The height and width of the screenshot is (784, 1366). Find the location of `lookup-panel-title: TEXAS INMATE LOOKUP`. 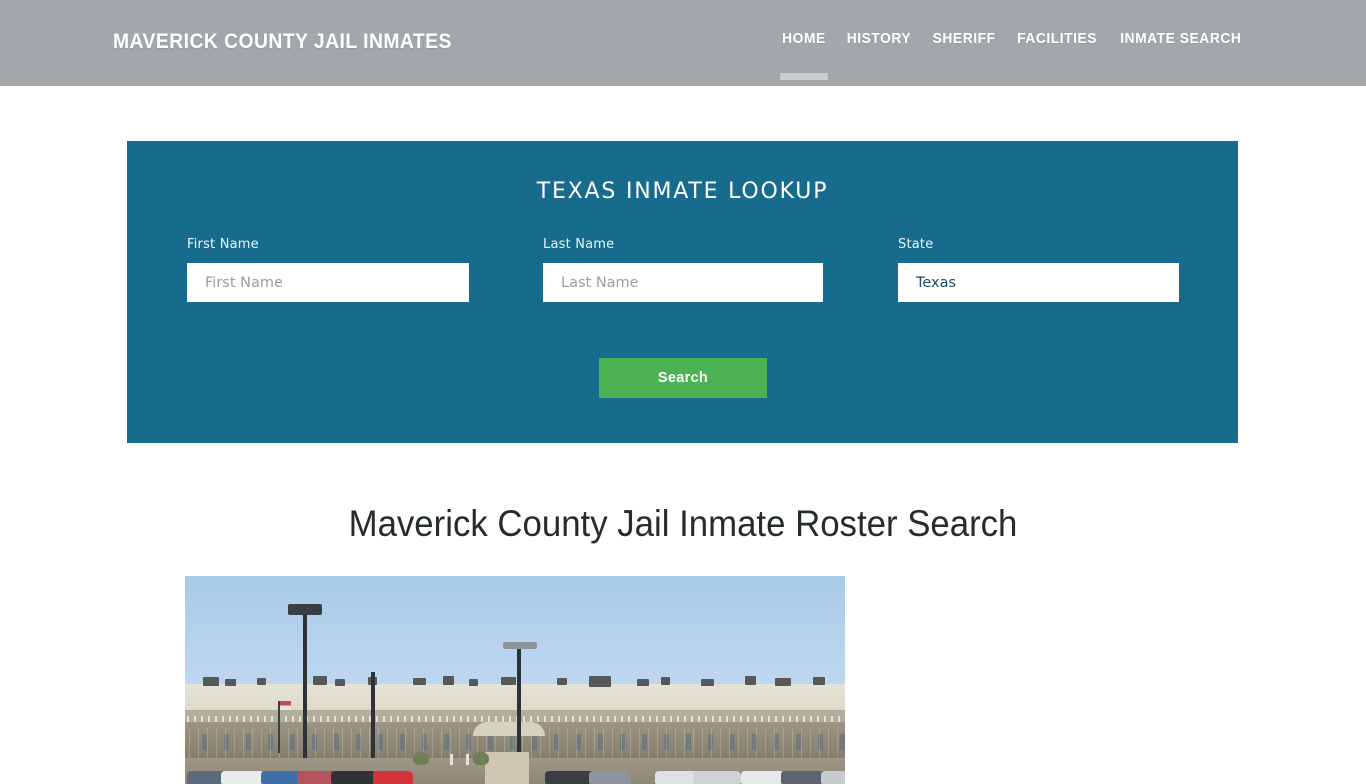

lookup-panel-title: TEXAS INMATE LOOKUP is located at coordinates (682, 191).